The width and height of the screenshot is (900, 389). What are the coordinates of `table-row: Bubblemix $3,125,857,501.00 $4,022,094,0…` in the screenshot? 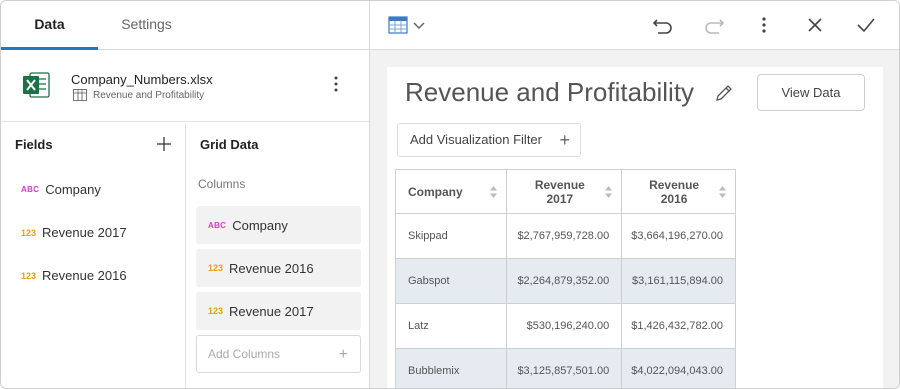 It's located at (565, 368).